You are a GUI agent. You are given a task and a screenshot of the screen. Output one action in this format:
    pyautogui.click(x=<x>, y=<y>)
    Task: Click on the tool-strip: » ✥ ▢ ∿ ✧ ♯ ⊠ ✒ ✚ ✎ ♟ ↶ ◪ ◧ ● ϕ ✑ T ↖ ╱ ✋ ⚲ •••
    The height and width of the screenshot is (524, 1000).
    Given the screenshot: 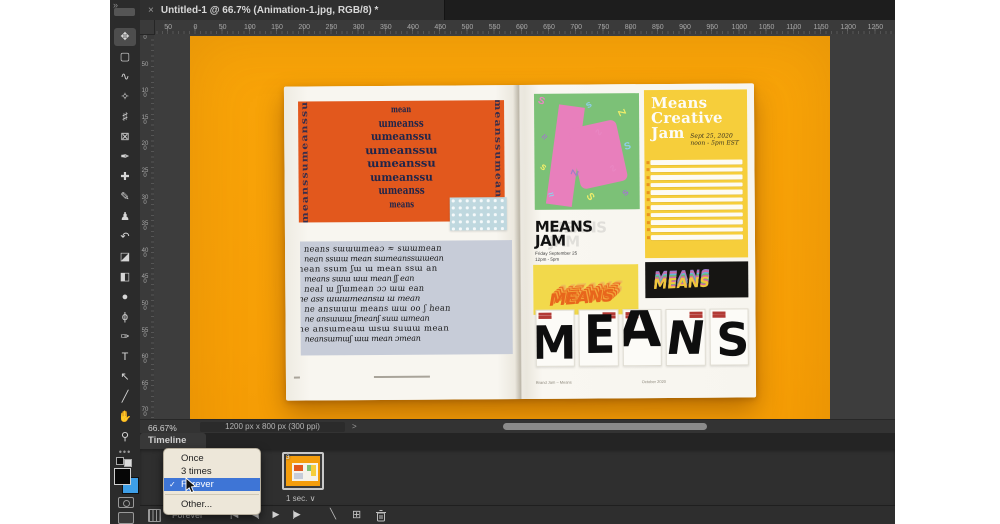 What is the action you would take?
    pyautogui.click(x=125, y=262)
    